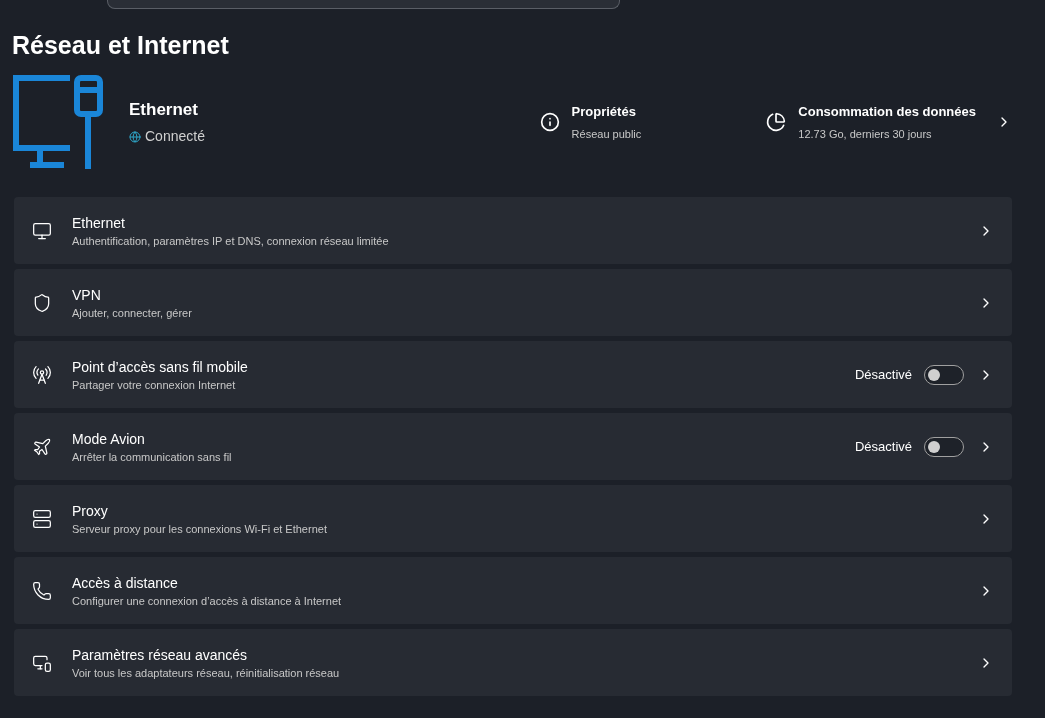 The image size is (1045, 718). I want to click on setting-description: Configurer une connexion d’accès à distance à Internet, so click(207, 601).